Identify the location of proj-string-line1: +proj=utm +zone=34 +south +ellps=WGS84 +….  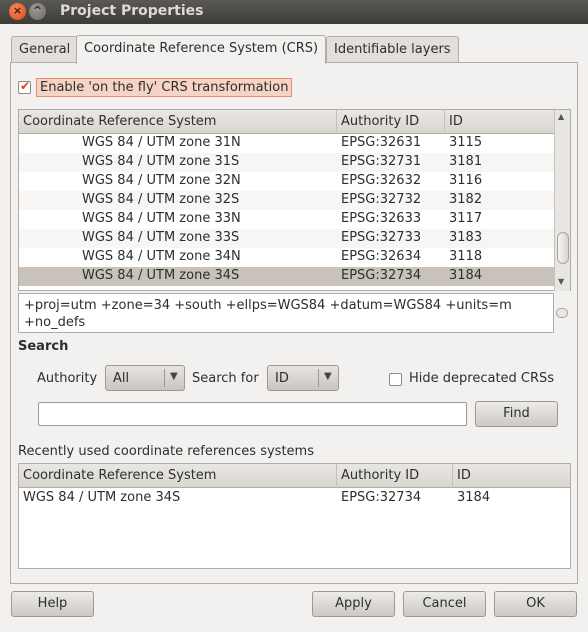
(268, 305).